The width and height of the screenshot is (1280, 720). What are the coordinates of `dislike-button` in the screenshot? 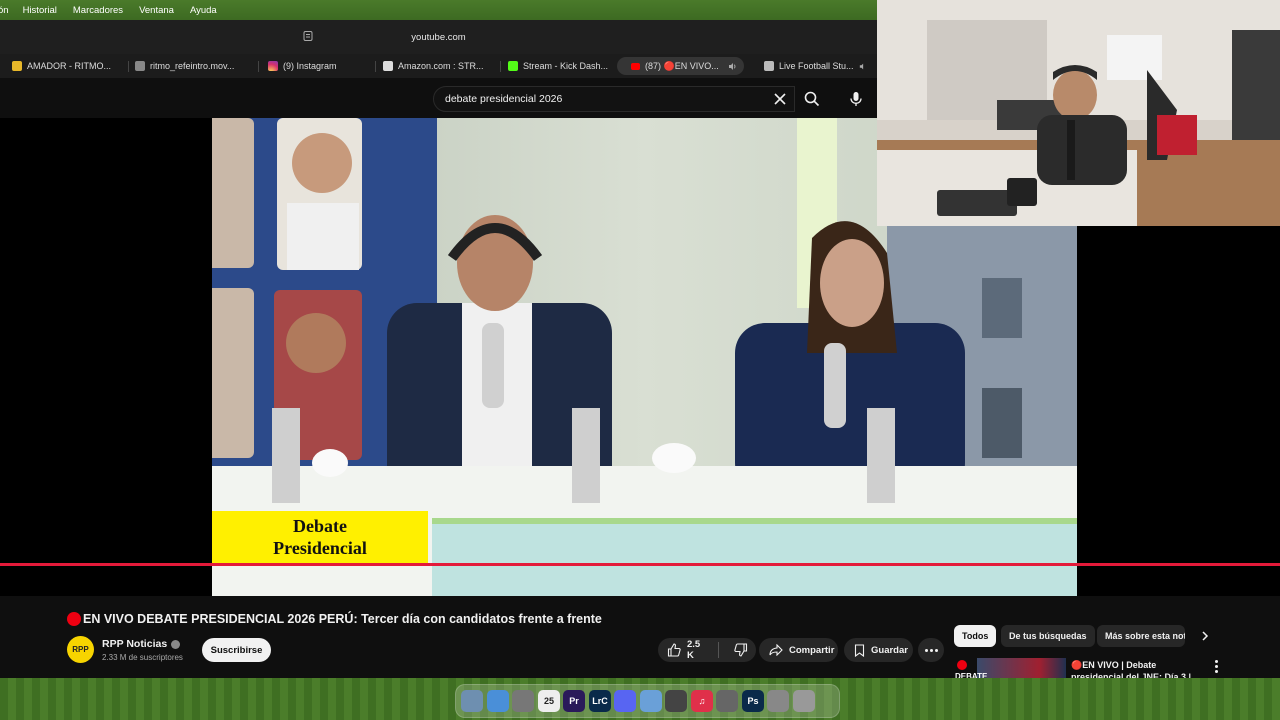 It's located at (740, 650).